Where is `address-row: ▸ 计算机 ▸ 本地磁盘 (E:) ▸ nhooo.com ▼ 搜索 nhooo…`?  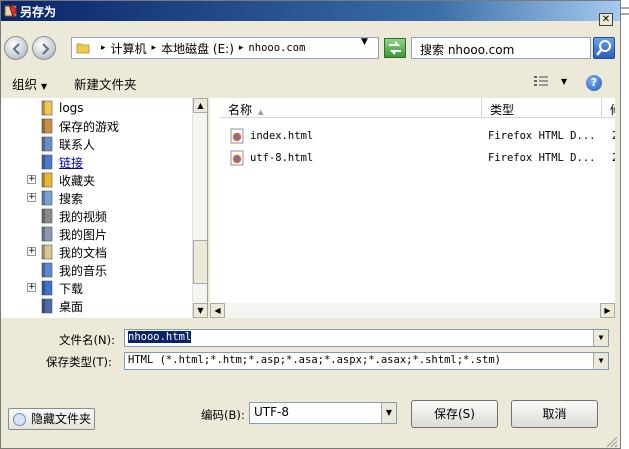 address-row: ▸ 计算机 ▸ 本地磁盘 (E:) ▸ nhooo.com ▼ 搜索 nhooo… is located at coordinates (310, 48).